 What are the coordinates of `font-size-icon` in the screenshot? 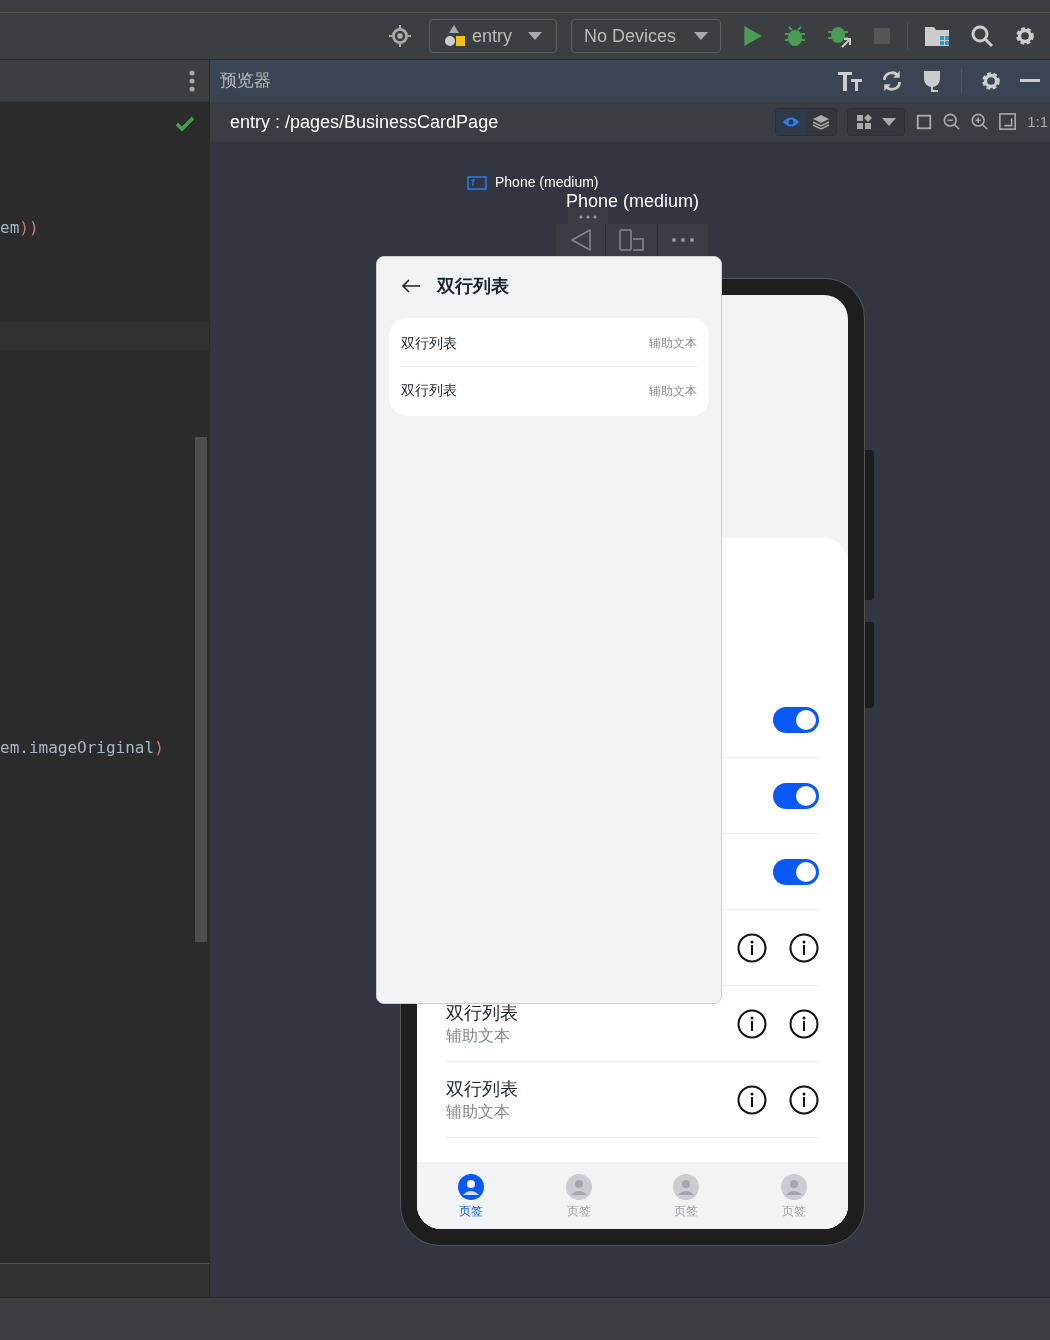 It's located at (850, 81).